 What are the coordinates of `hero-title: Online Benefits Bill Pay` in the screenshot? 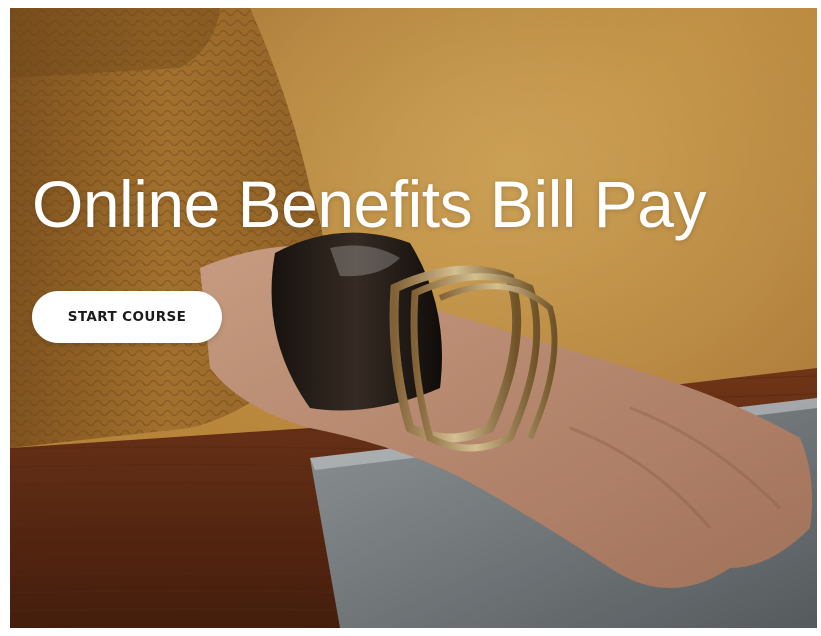 It's located at (369, 204).